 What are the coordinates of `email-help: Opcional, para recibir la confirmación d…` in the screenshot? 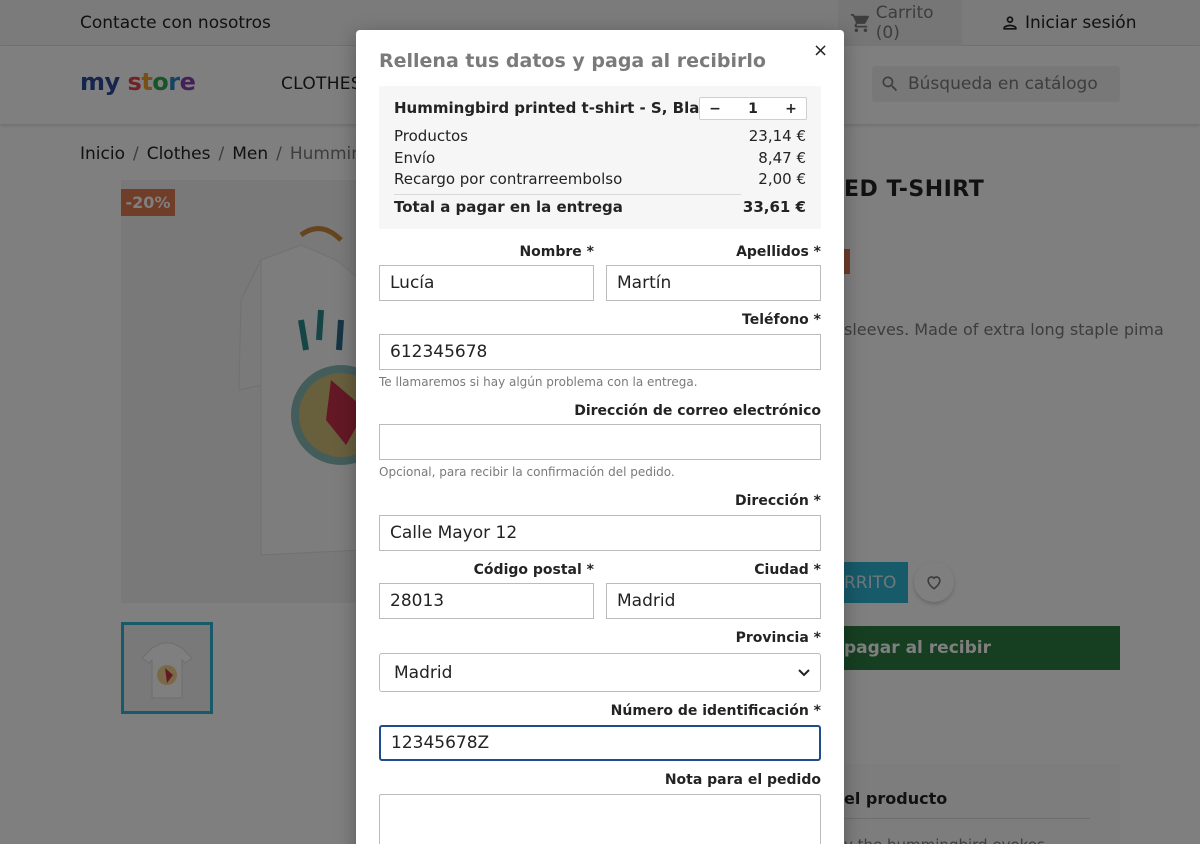 It's located at (527, 472).